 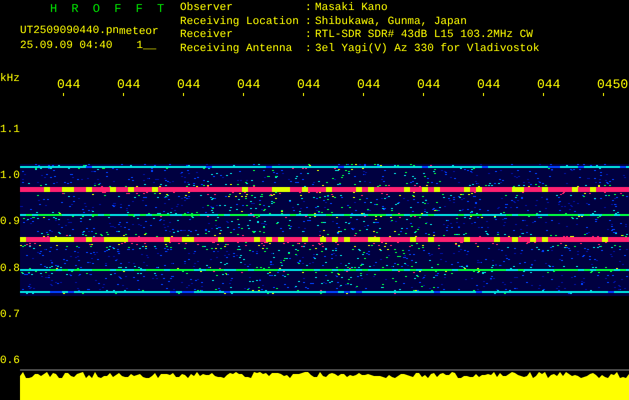 What do you see at coordinates (10, 176) in the screenshot?
I see `frequency-label: 1.0` at bounding box center [10, 176].